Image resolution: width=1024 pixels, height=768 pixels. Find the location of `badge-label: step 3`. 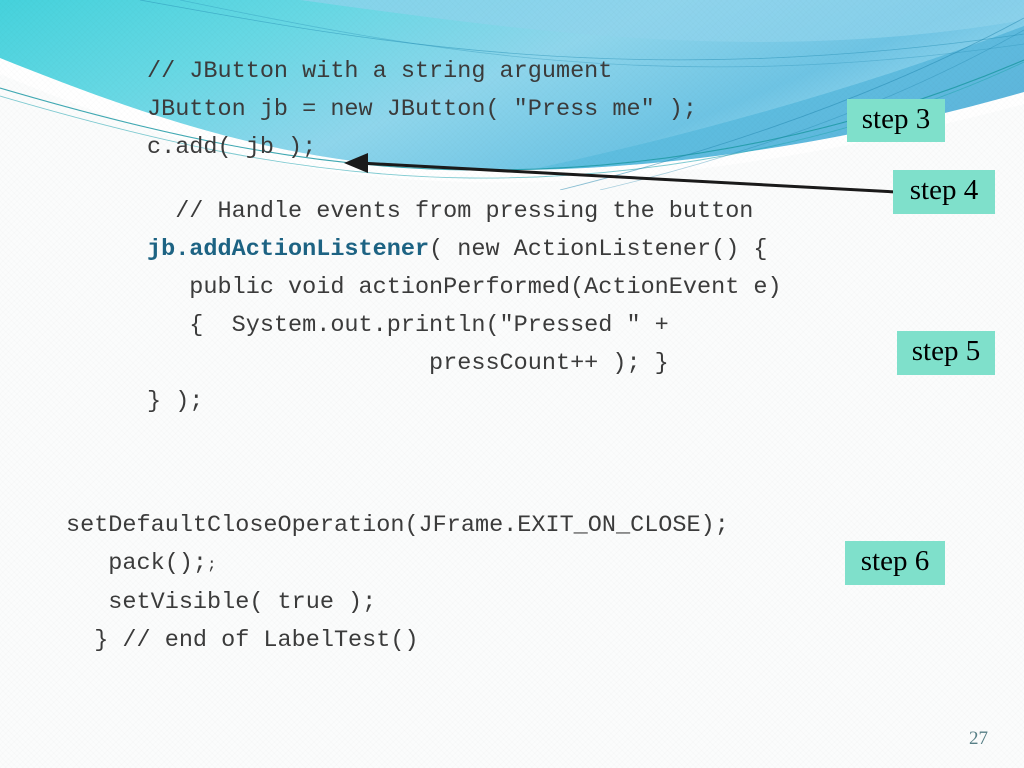

badge-label: step 3 is located at coordinates (896, 118).